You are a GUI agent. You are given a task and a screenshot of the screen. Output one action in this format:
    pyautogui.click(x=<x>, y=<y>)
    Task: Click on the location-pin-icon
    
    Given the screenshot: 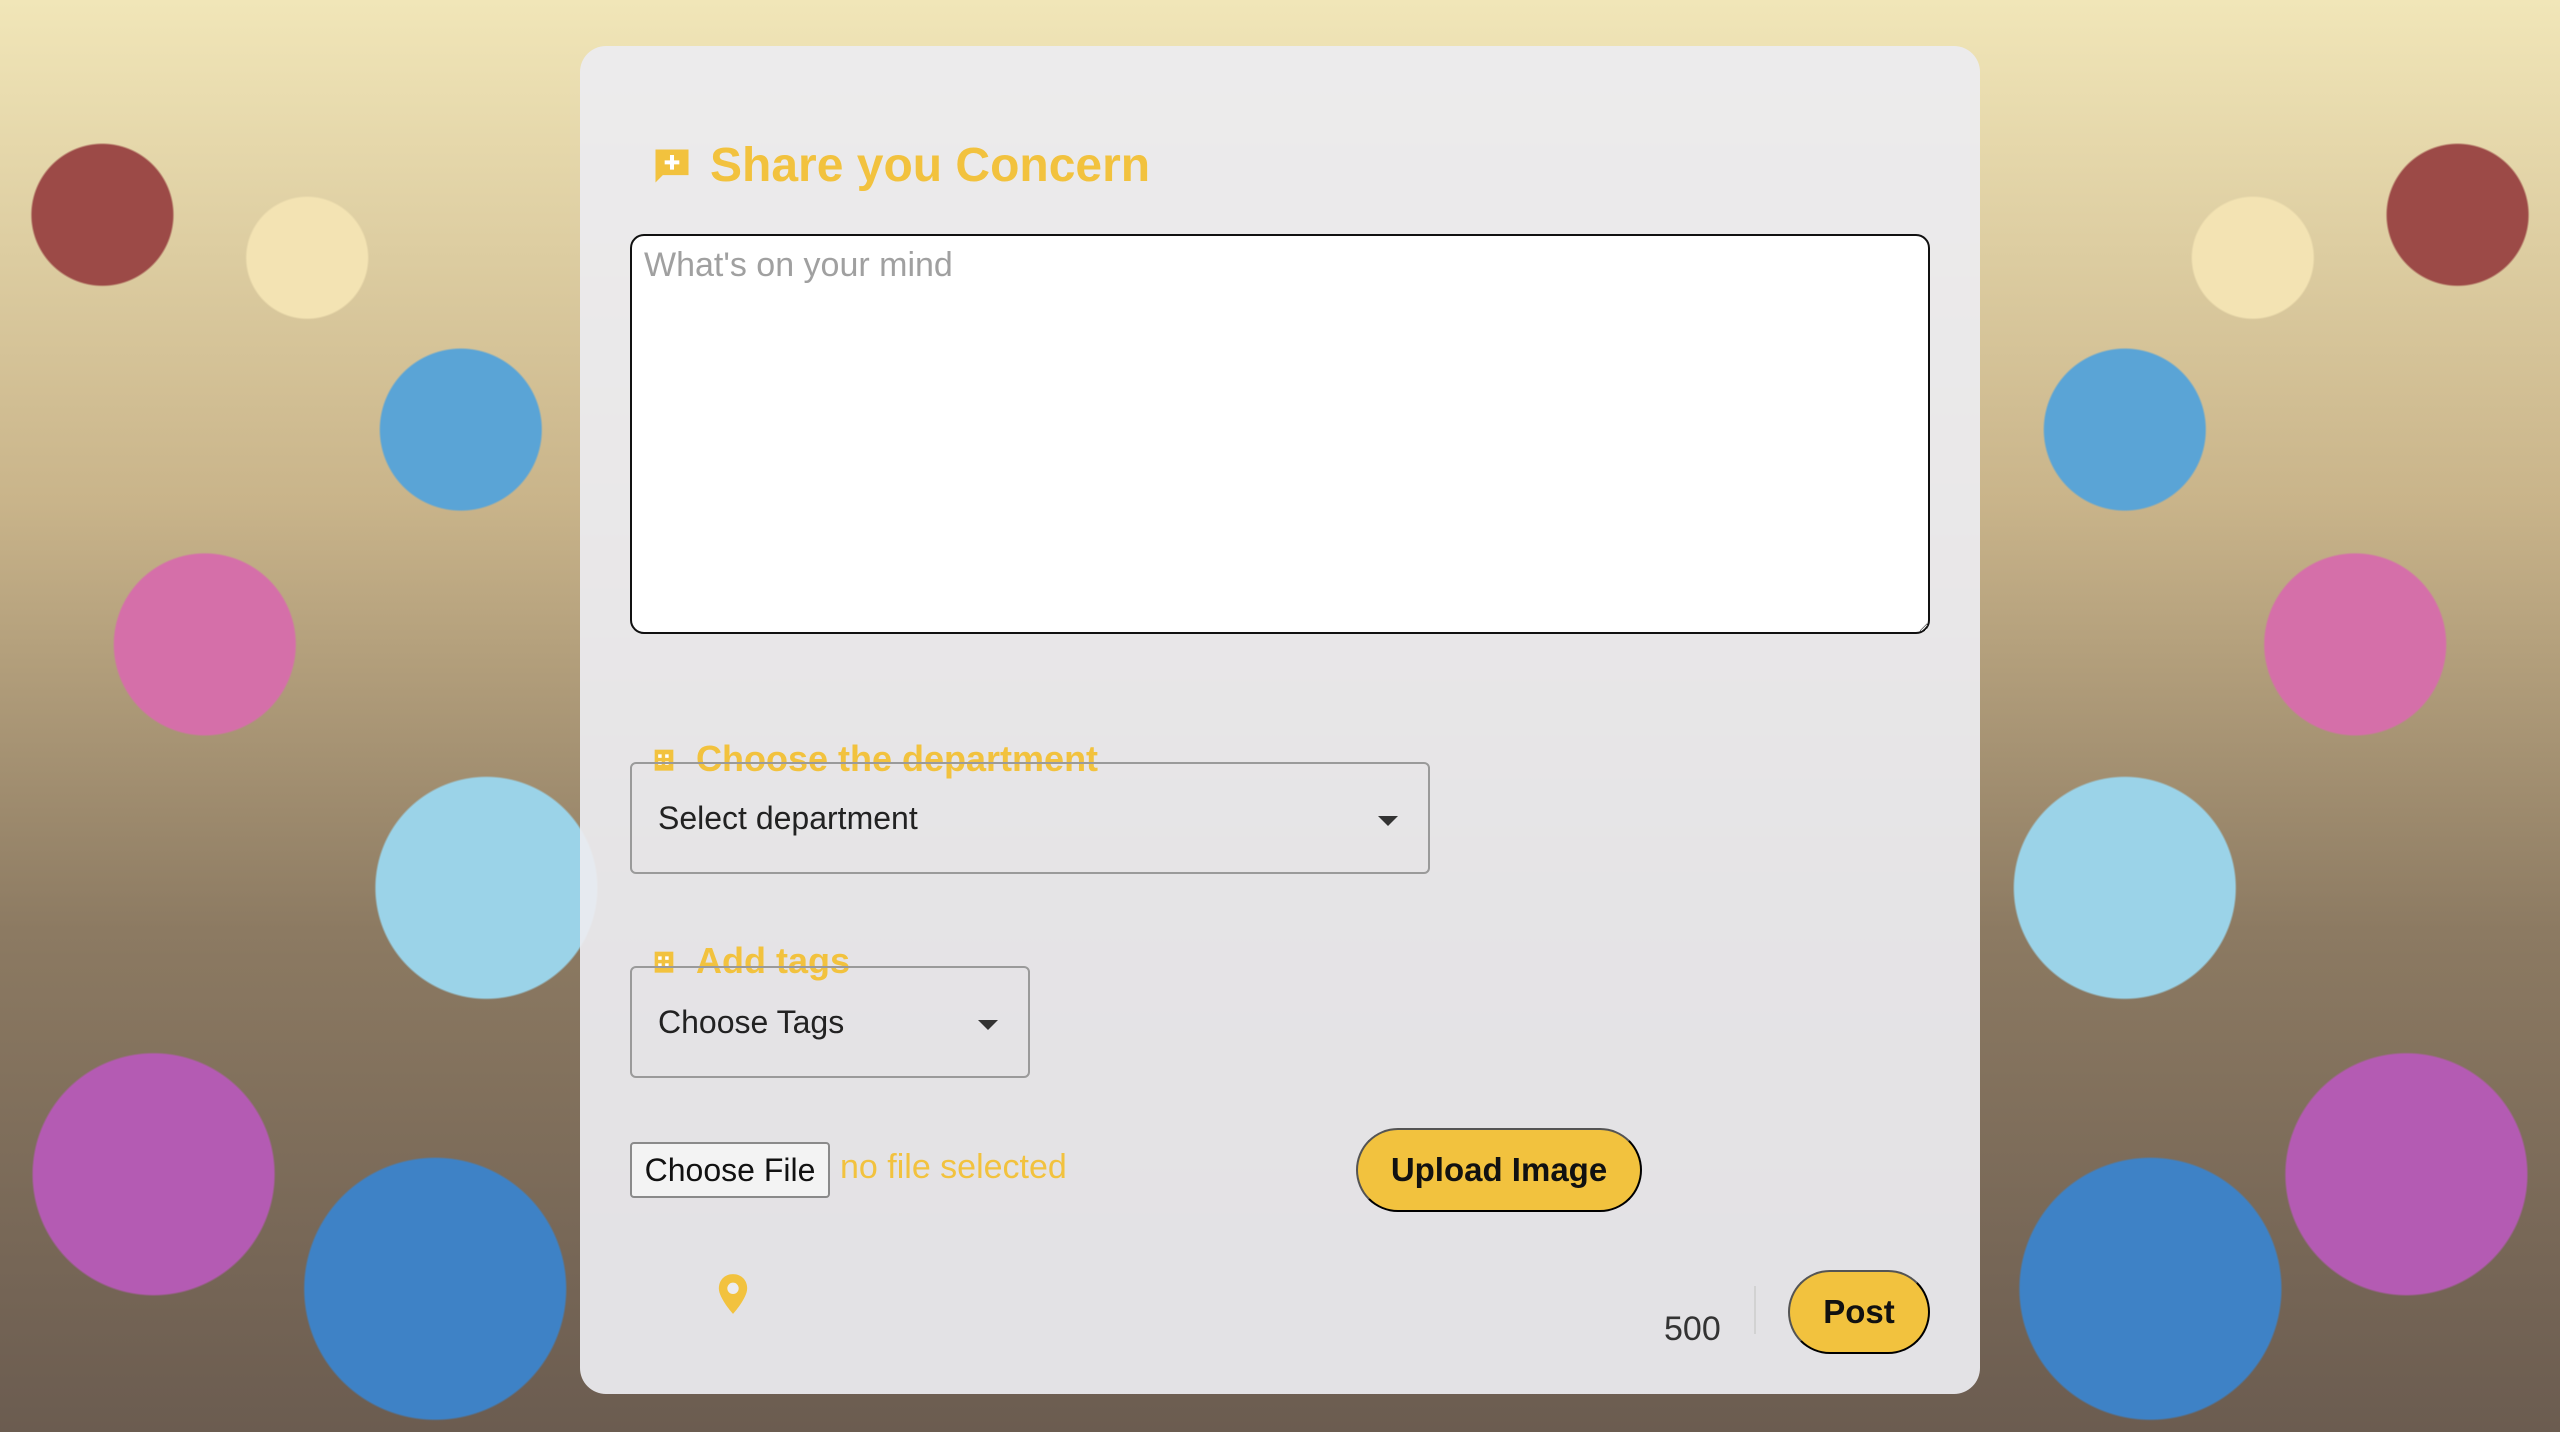 What is the action you would take?
    pyautogui.click(x=733, y=1294)
    